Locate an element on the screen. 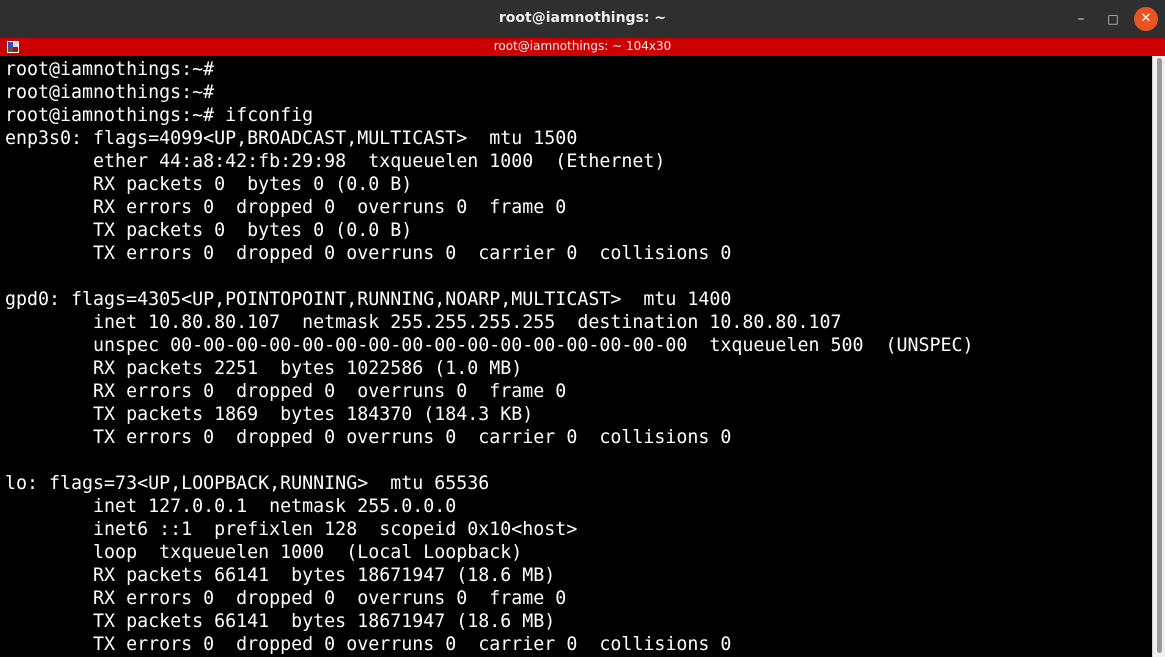 The image size is (1165, 657). terminal-line: TX packets 0 bytes 0 (0.0 B) is located at coordinates (209, 230).